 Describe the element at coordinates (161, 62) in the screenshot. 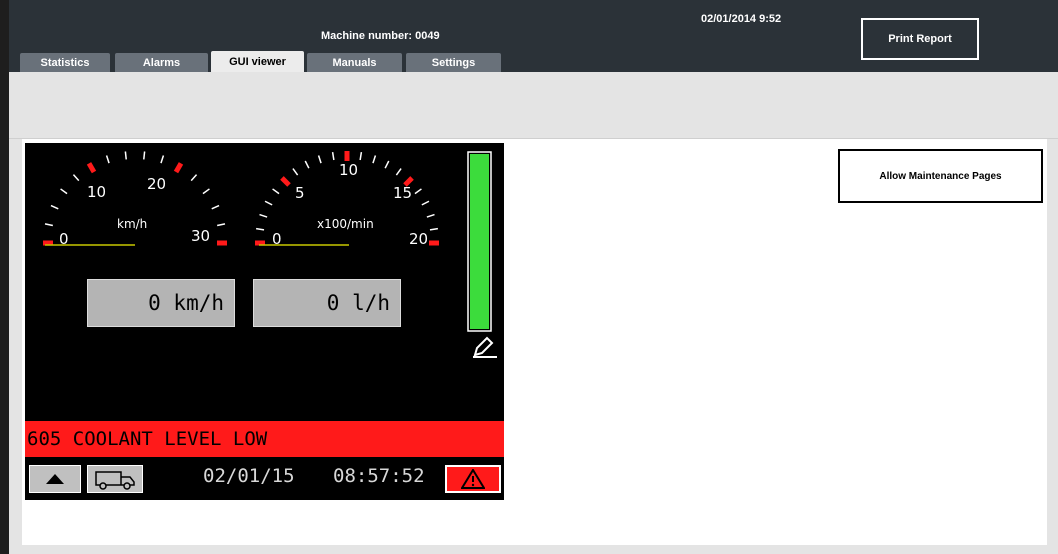

I see `tab-alarms: Alarms` at that location.